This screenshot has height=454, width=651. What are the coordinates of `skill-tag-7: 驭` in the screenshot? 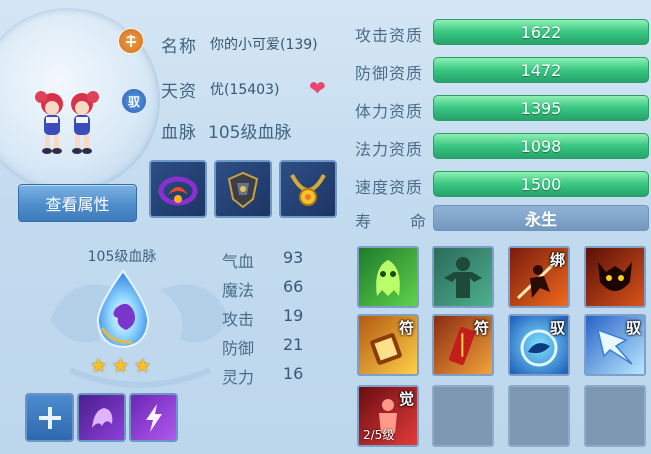 It's located at (557, 328).